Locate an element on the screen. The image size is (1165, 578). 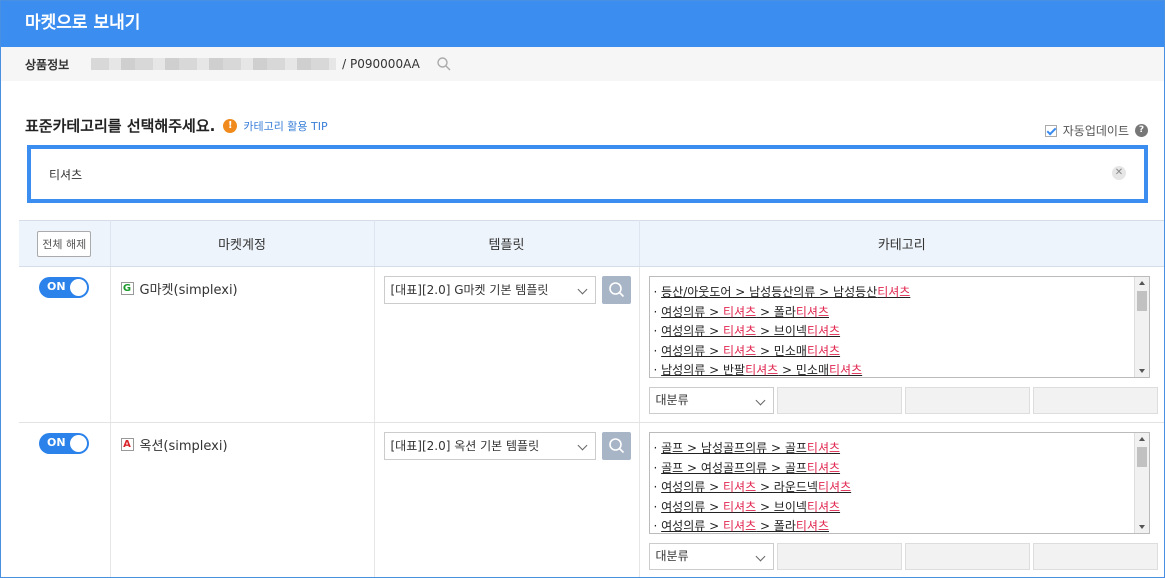
help-icon: ? is located at coordinates (1141, 130).